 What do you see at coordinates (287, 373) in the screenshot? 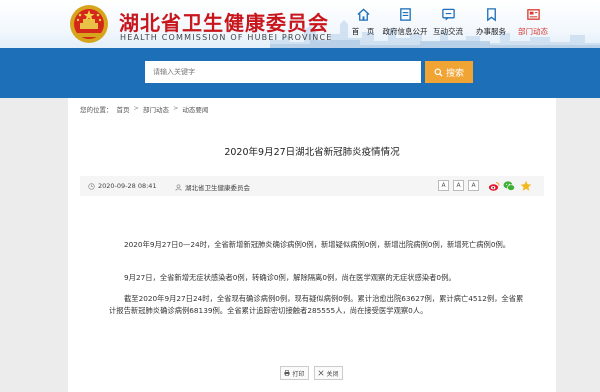
I see `printer-icon` at bounding box center [287, 373].